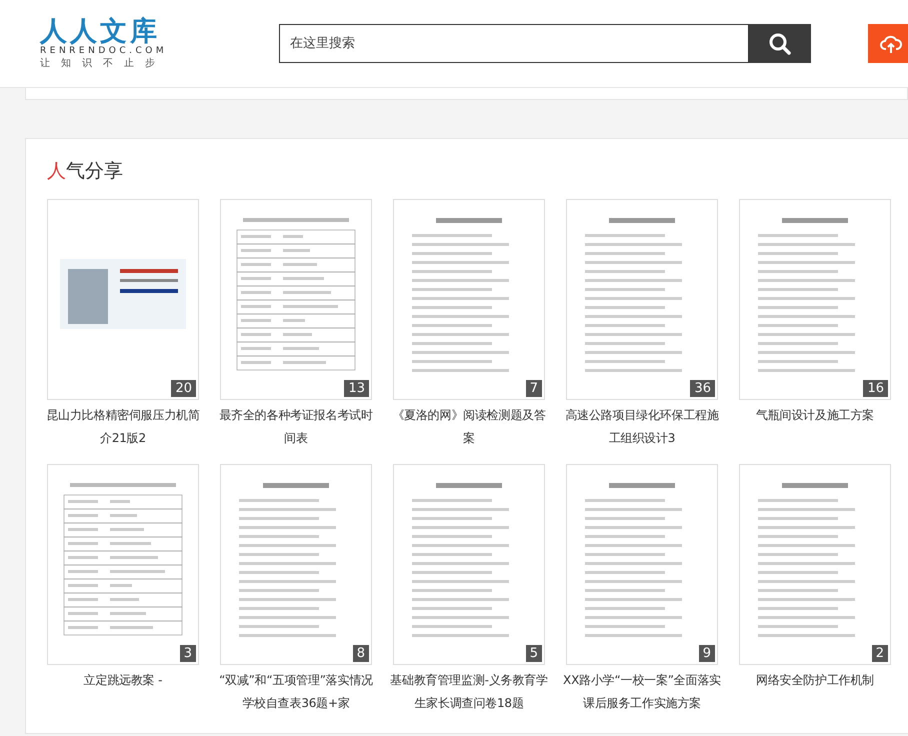  What do you see at coordinates (642, 299) in the screenshot?
I see `document-thumbnail: 36` at bounding box center [642, 299].